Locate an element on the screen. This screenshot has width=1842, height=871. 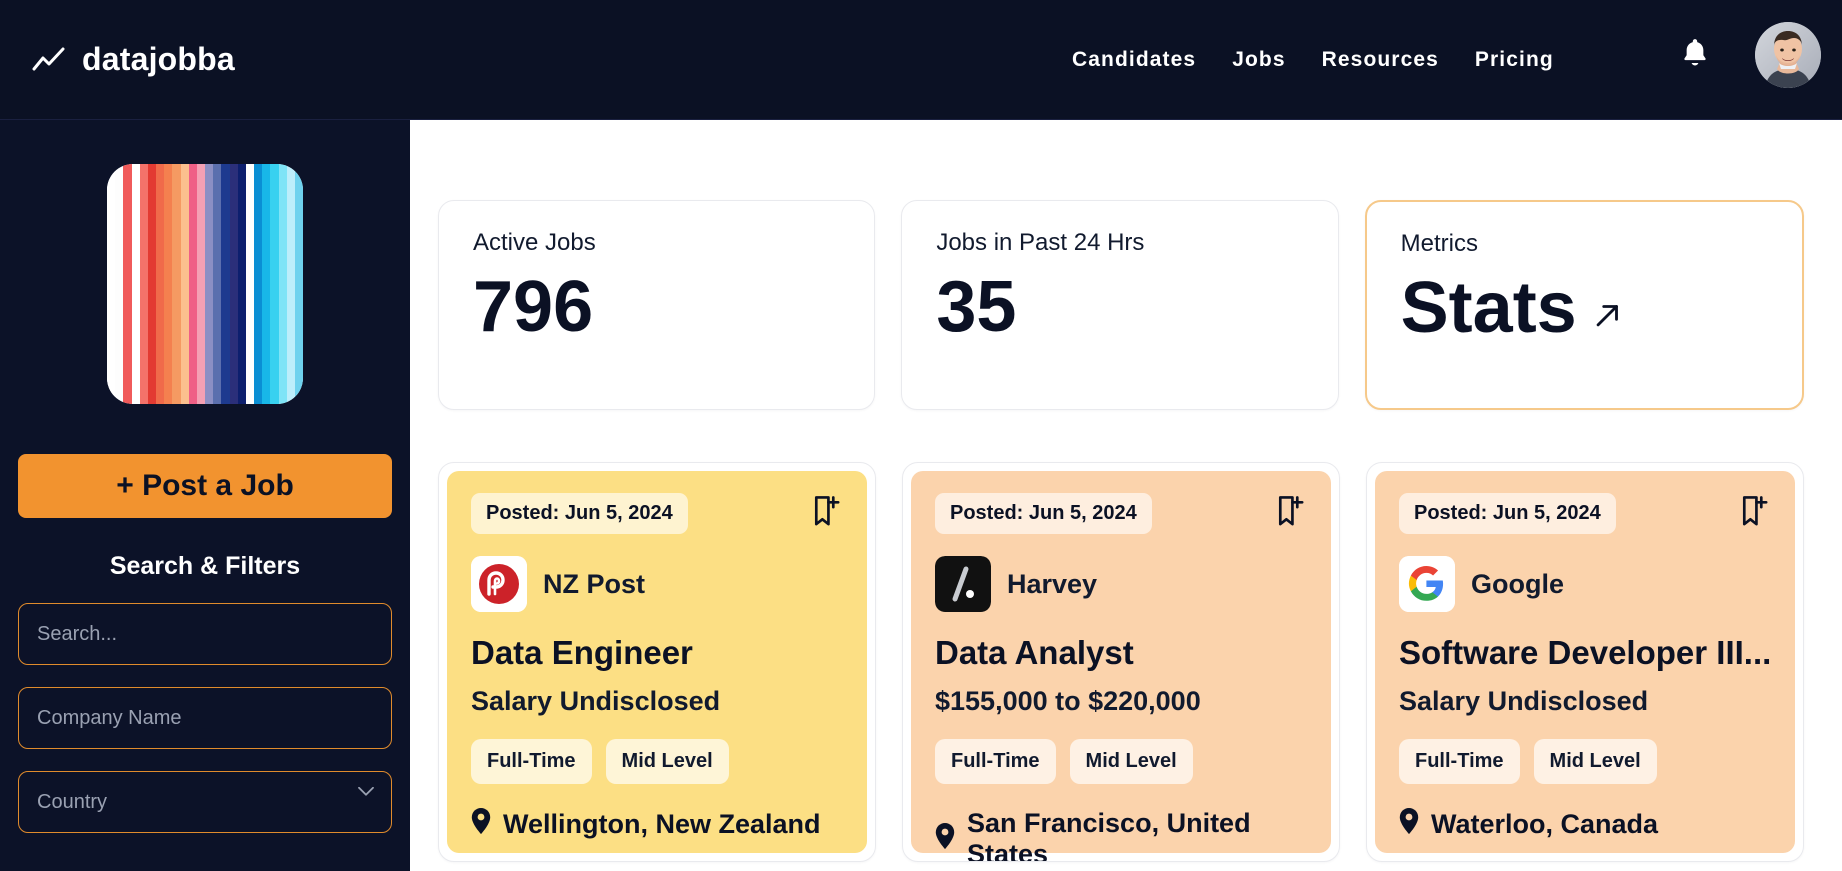
notification-bell-icon is located at coordinates (1695, 53).